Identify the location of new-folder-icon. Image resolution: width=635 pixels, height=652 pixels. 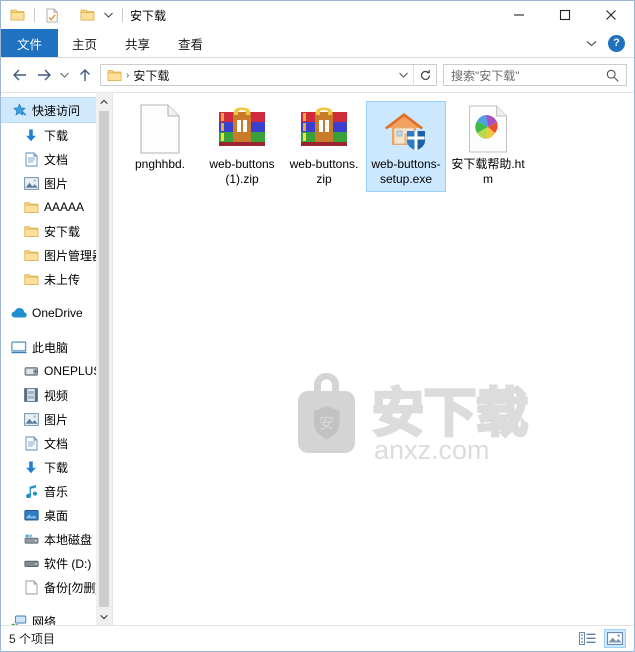
(87, 15).